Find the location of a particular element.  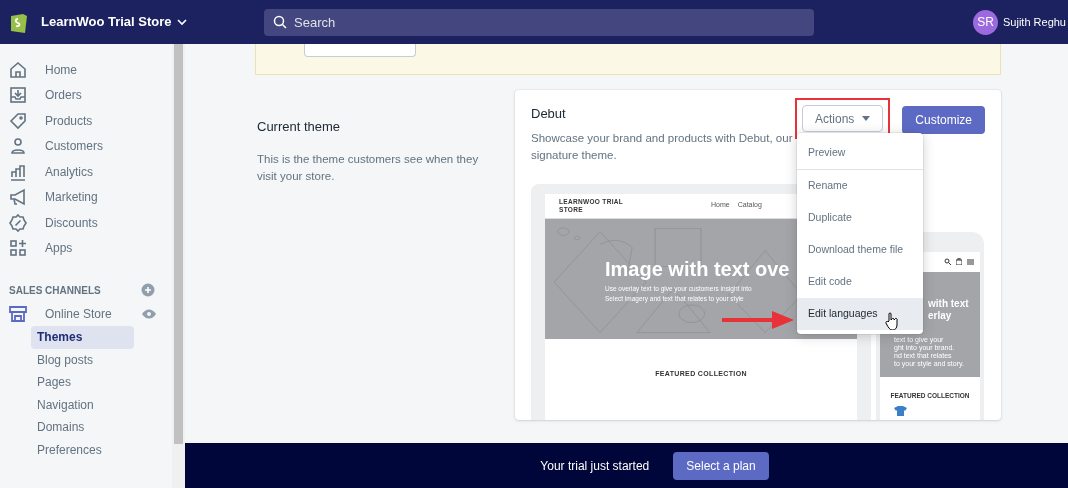

select-plan-button: Select a plan is located at coordinates (721, 465).